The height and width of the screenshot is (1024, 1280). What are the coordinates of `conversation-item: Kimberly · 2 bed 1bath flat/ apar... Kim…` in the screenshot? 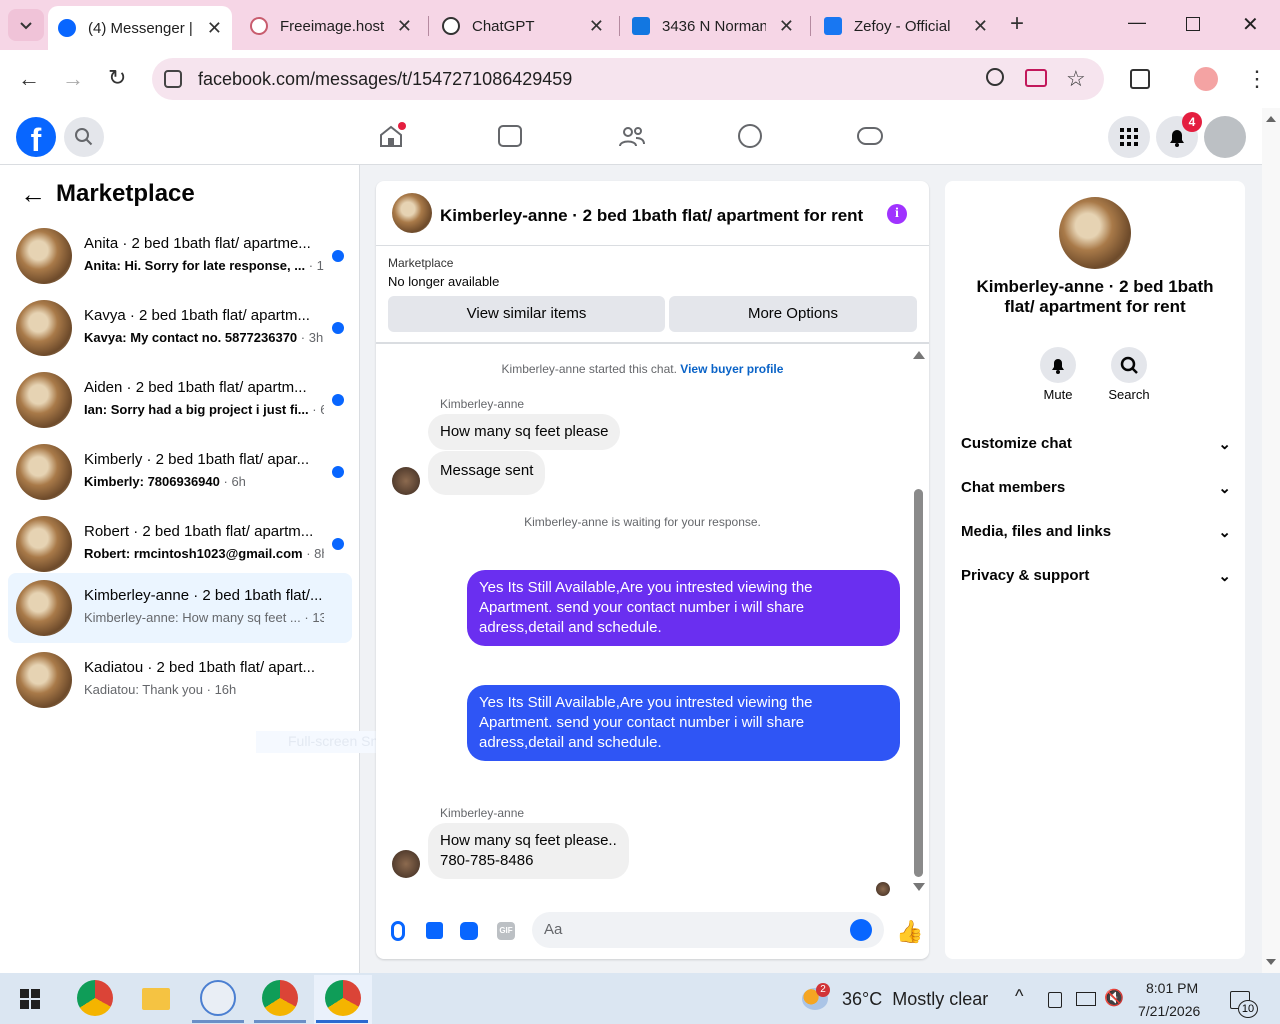 It's located at (180, 472).